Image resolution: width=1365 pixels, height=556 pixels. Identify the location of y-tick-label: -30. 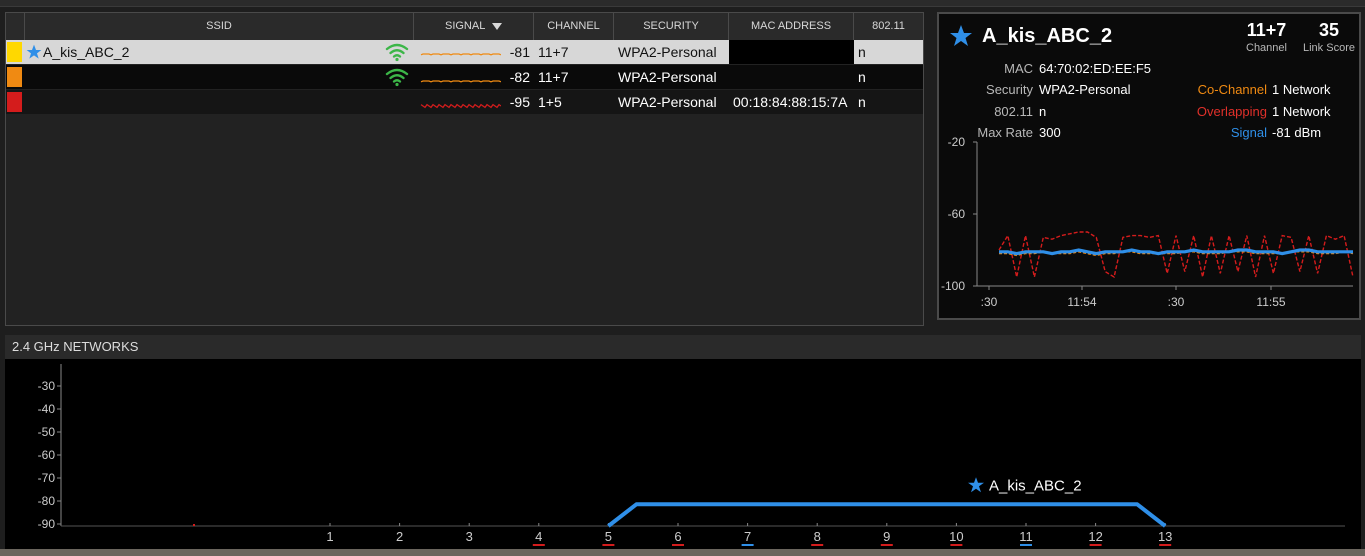
(47, 386).